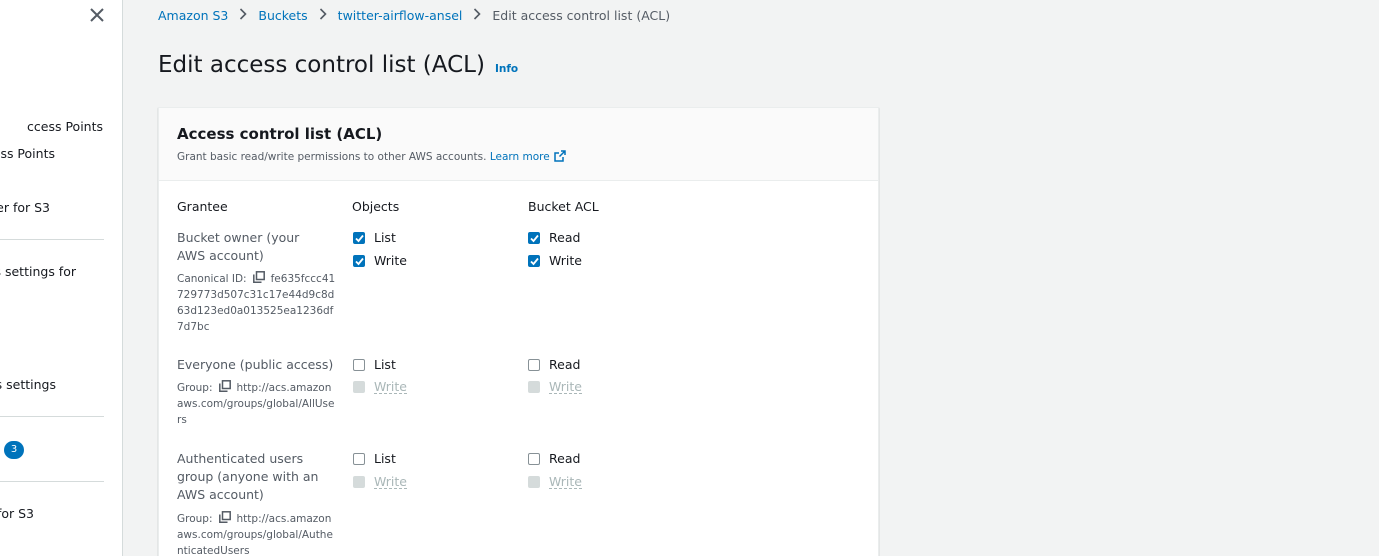 The height and width of the screenshot is (556, 1379). I want to click on breadcrumb-bucket-name: twitter-airflow-ansel, so click(400, 16).